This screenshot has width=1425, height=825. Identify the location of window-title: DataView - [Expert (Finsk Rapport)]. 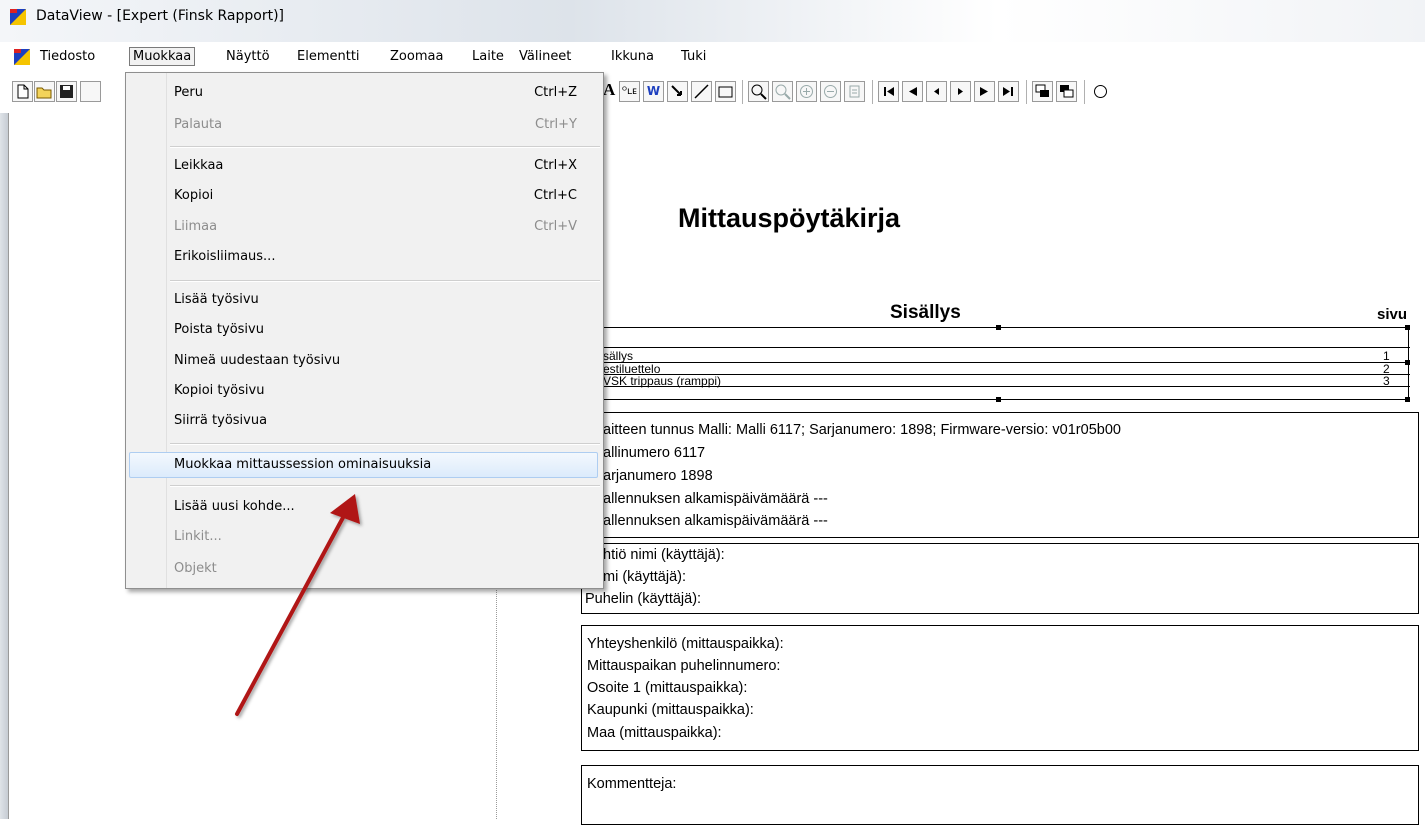
(160, 16).